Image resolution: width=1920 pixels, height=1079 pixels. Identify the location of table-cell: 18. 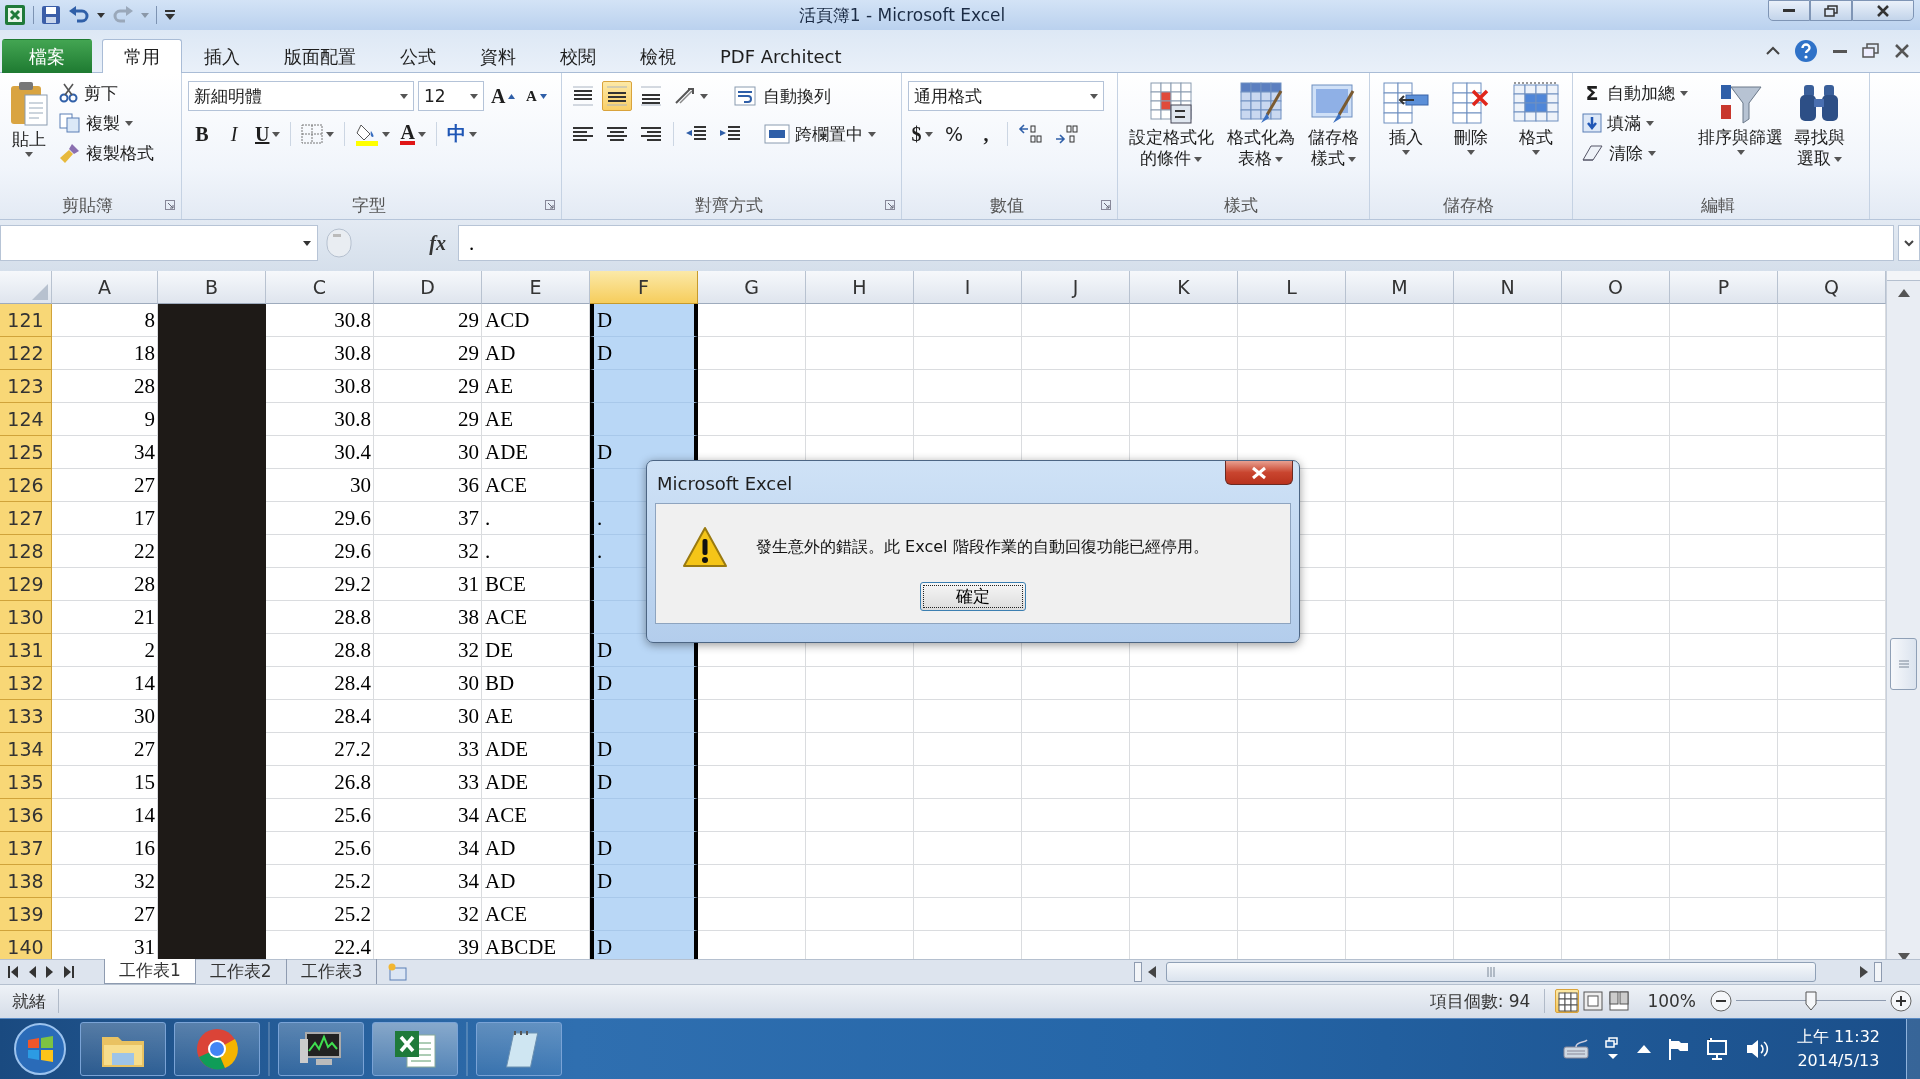
(105, 354).